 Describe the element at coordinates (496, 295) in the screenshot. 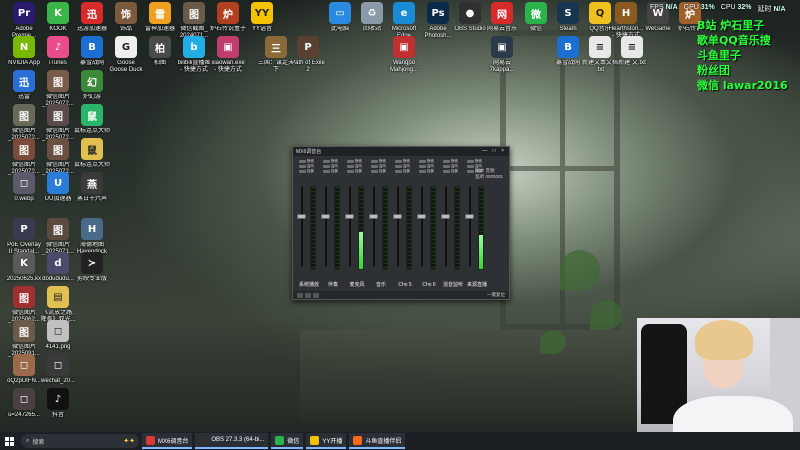

I see `reset-button: 一键复位` at that location.